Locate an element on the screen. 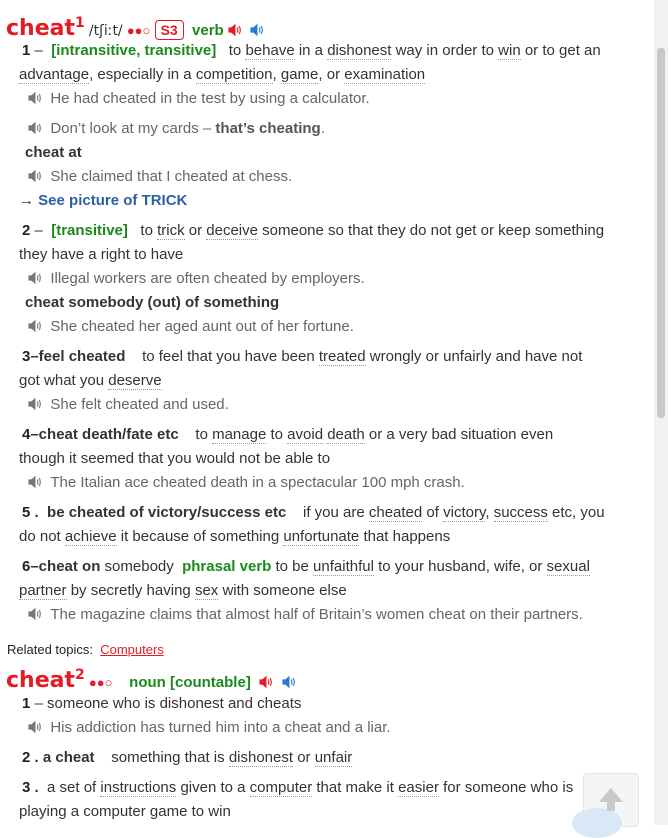 The width and height of the screenshot is (668, 838). word-link-competition: competition is located at coordinates (234, 75).